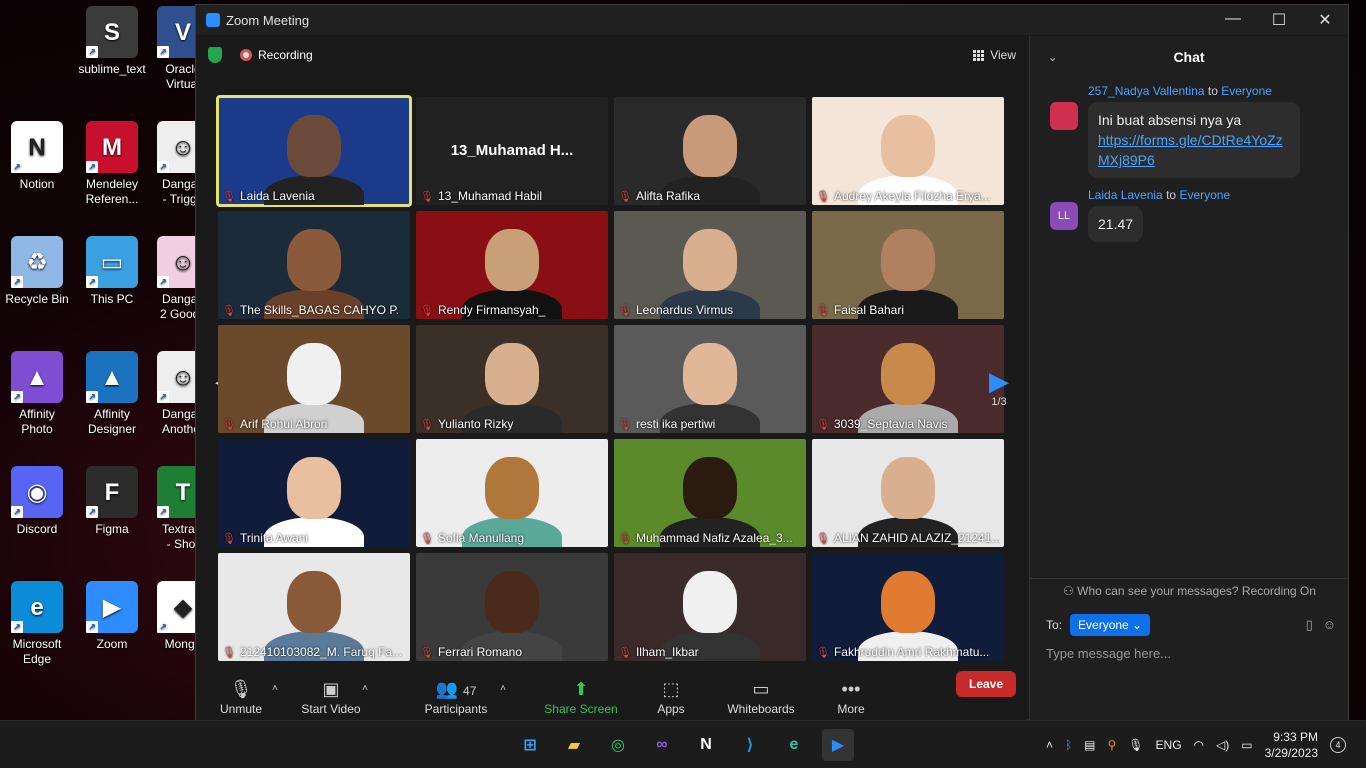 Image resolution: width=1366 pixels, height=768 pixels. I want to click on notification-badge: 4, so click(1338, 745).